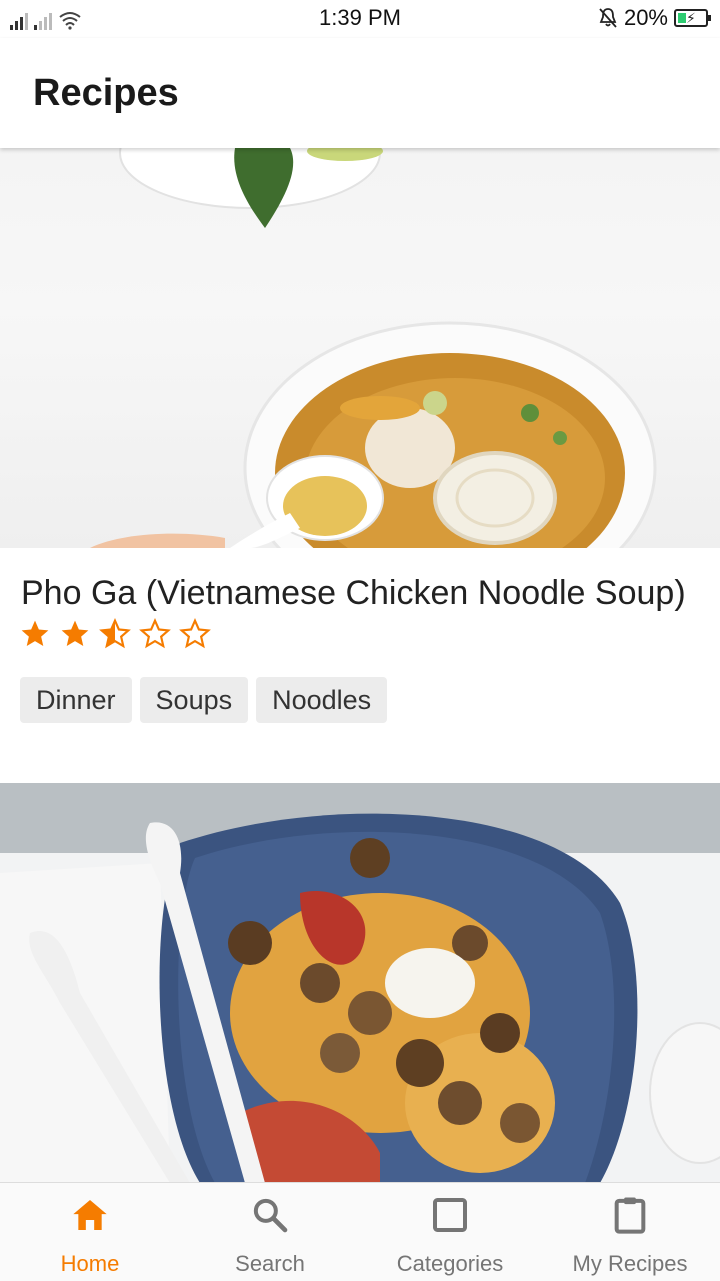 The width and height of the screenshot is (720, 1281). Describe the element at coordinates (450, 1263) in the screenshot. I see `nav-label: Categories` at that location.